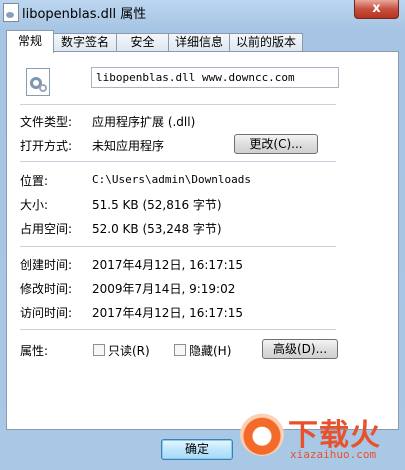  What do you see at coordinates (171, 179) in the screenshot?
I see `location-value: C:\Users\admin\Downloads` at bounding box center [171, 179].